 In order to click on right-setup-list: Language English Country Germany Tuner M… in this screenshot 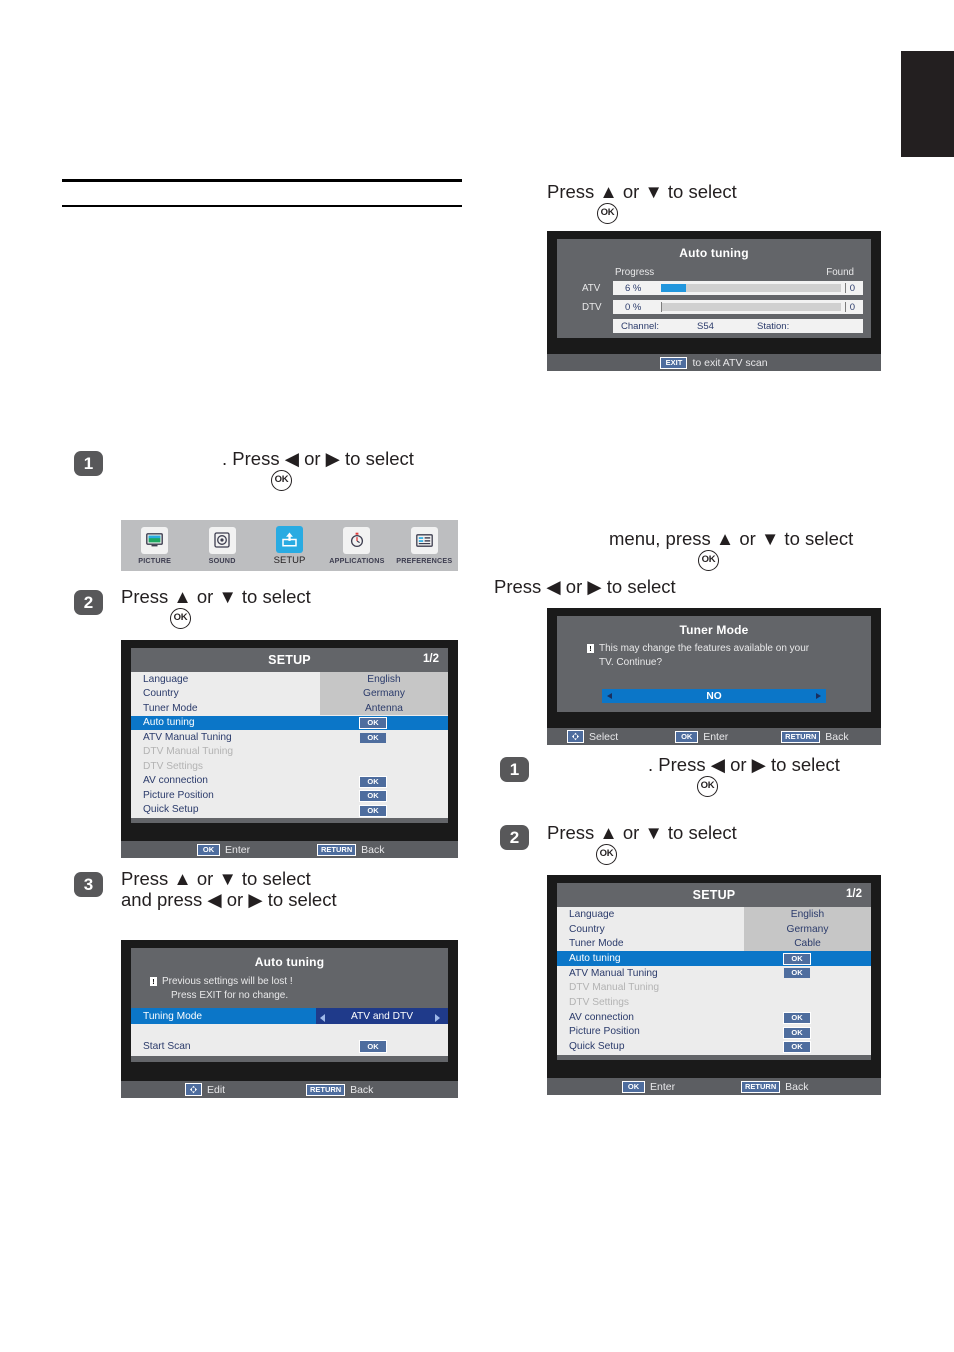, I will do `click(714, 981)`.